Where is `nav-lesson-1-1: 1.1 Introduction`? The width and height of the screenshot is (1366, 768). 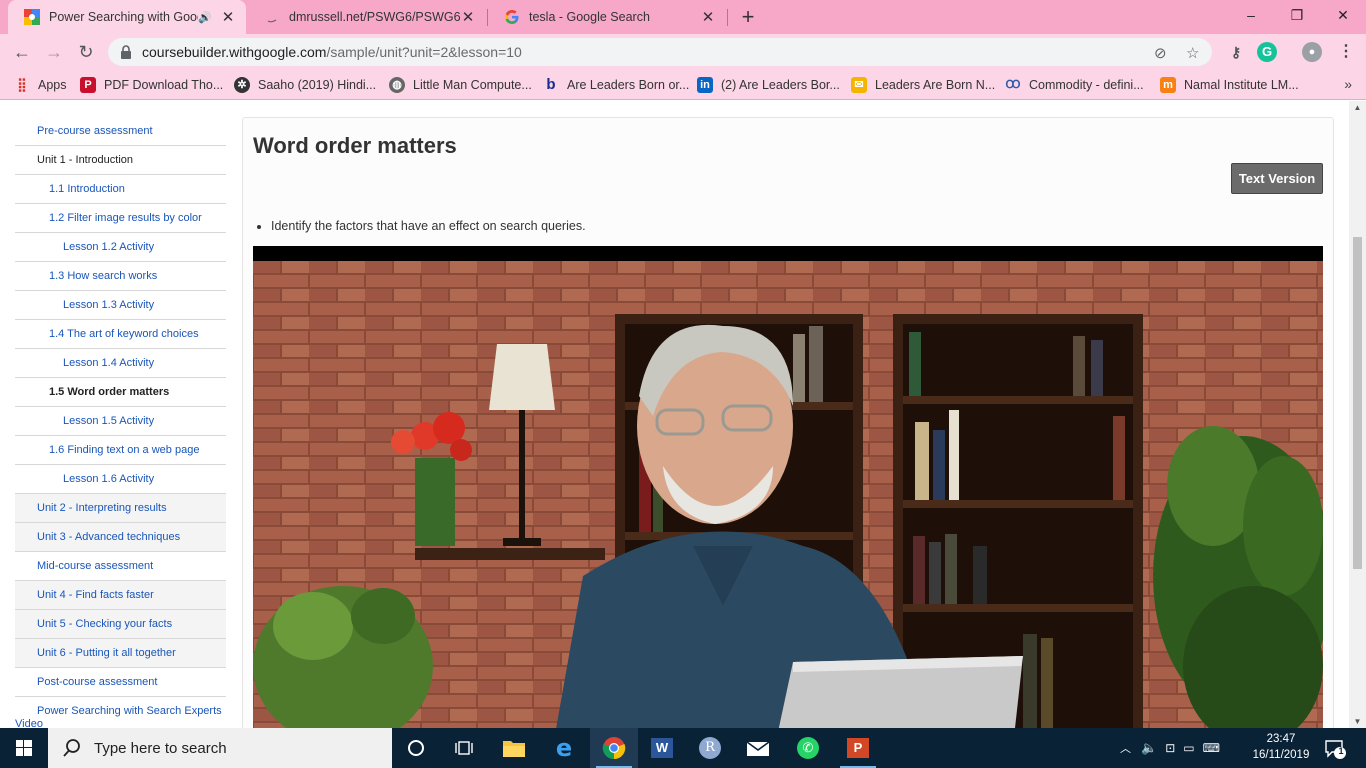
nav-lesson-1-1: 1.1 Introduction is located at coordinates (120, 189).